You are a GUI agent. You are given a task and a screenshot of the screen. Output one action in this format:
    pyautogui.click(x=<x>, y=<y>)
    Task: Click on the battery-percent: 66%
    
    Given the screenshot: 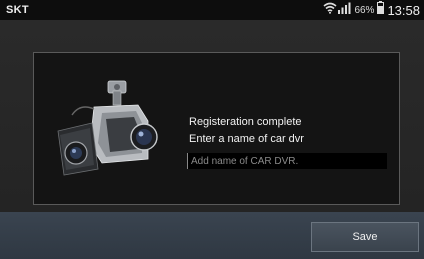 What is the action you would take?
    pyautogui.click(x=364, y=10)
    